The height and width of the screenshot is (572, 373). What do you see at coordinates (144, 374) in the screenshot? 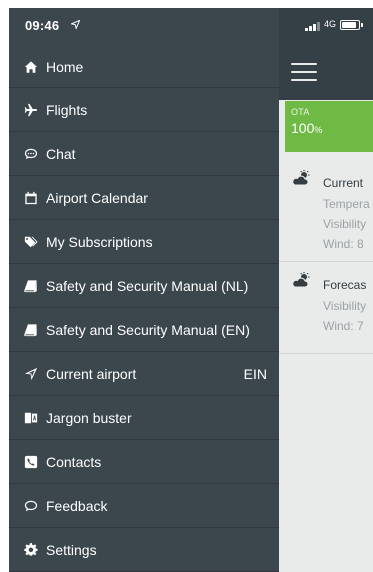
I see `menu-item-current-airport: Current airport EIN` at bounding box center [144, 374].